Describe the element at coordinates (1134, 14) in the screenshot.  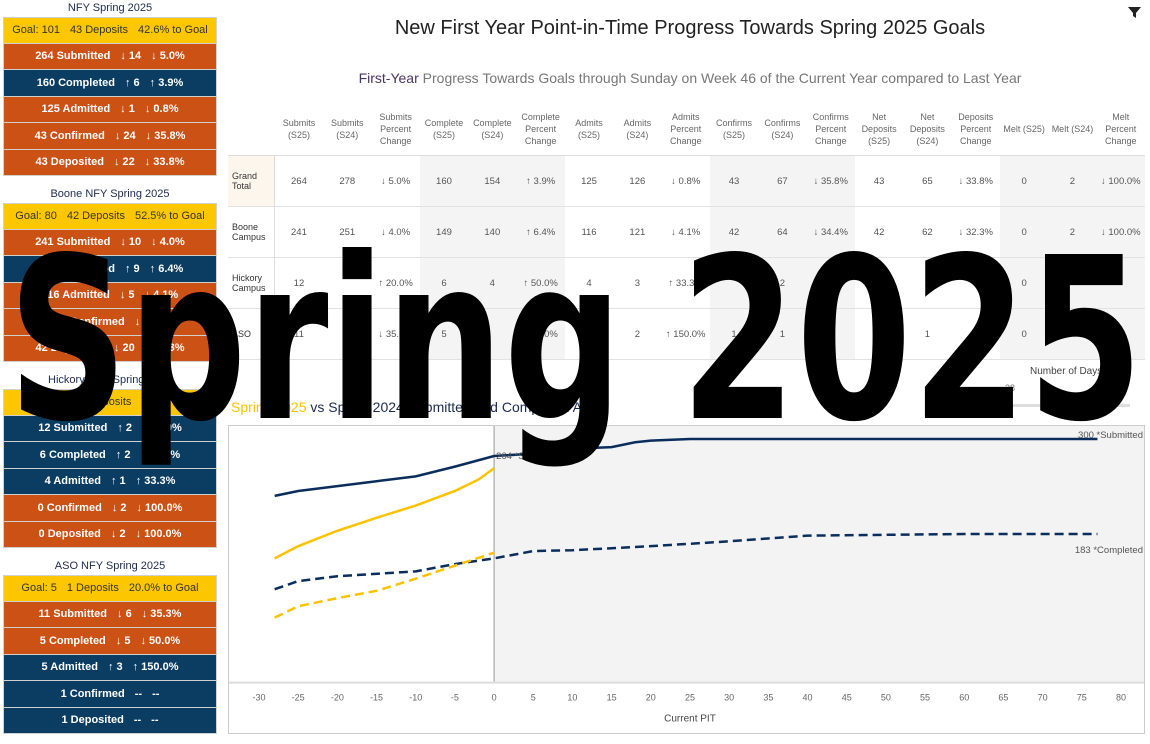
I see `funnel-icon` at that location.